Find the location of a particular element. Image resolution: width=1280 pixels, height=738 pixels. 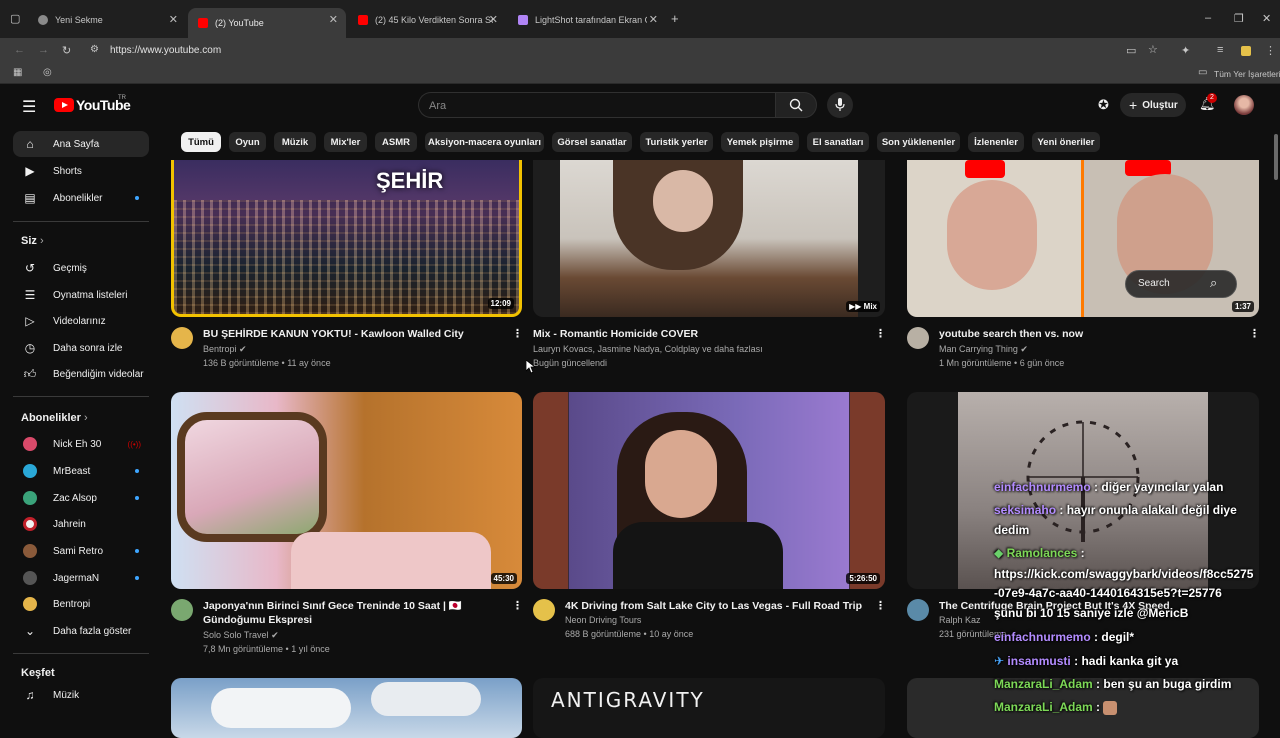

chat-message: dedim is located at coordinates (1012, 530).